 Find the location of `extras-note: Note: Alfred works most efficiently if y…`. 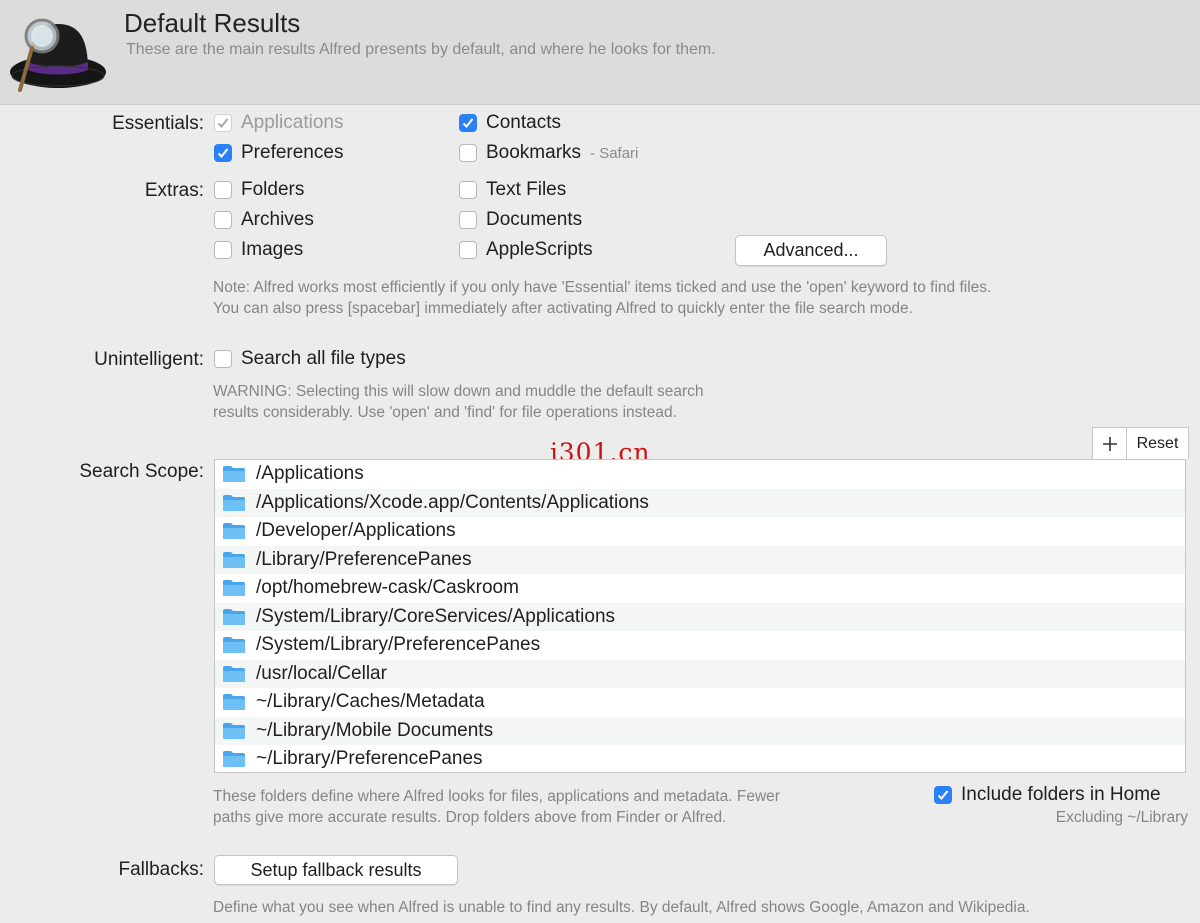

extras-note: Note: Alfred works most efficiently if y… is located at coordinates (602, 298).